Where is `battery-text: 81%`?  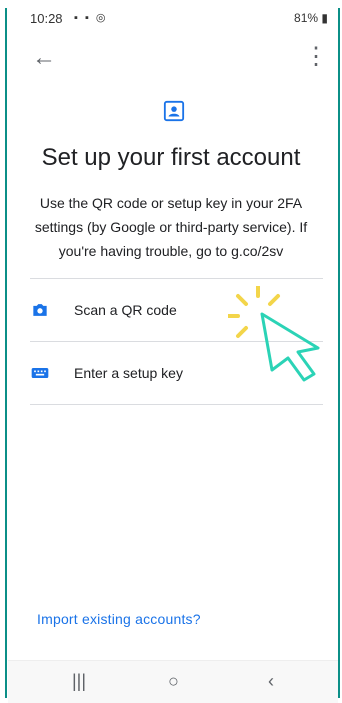 battery-text: 81% is located at coordinates (306, 18).